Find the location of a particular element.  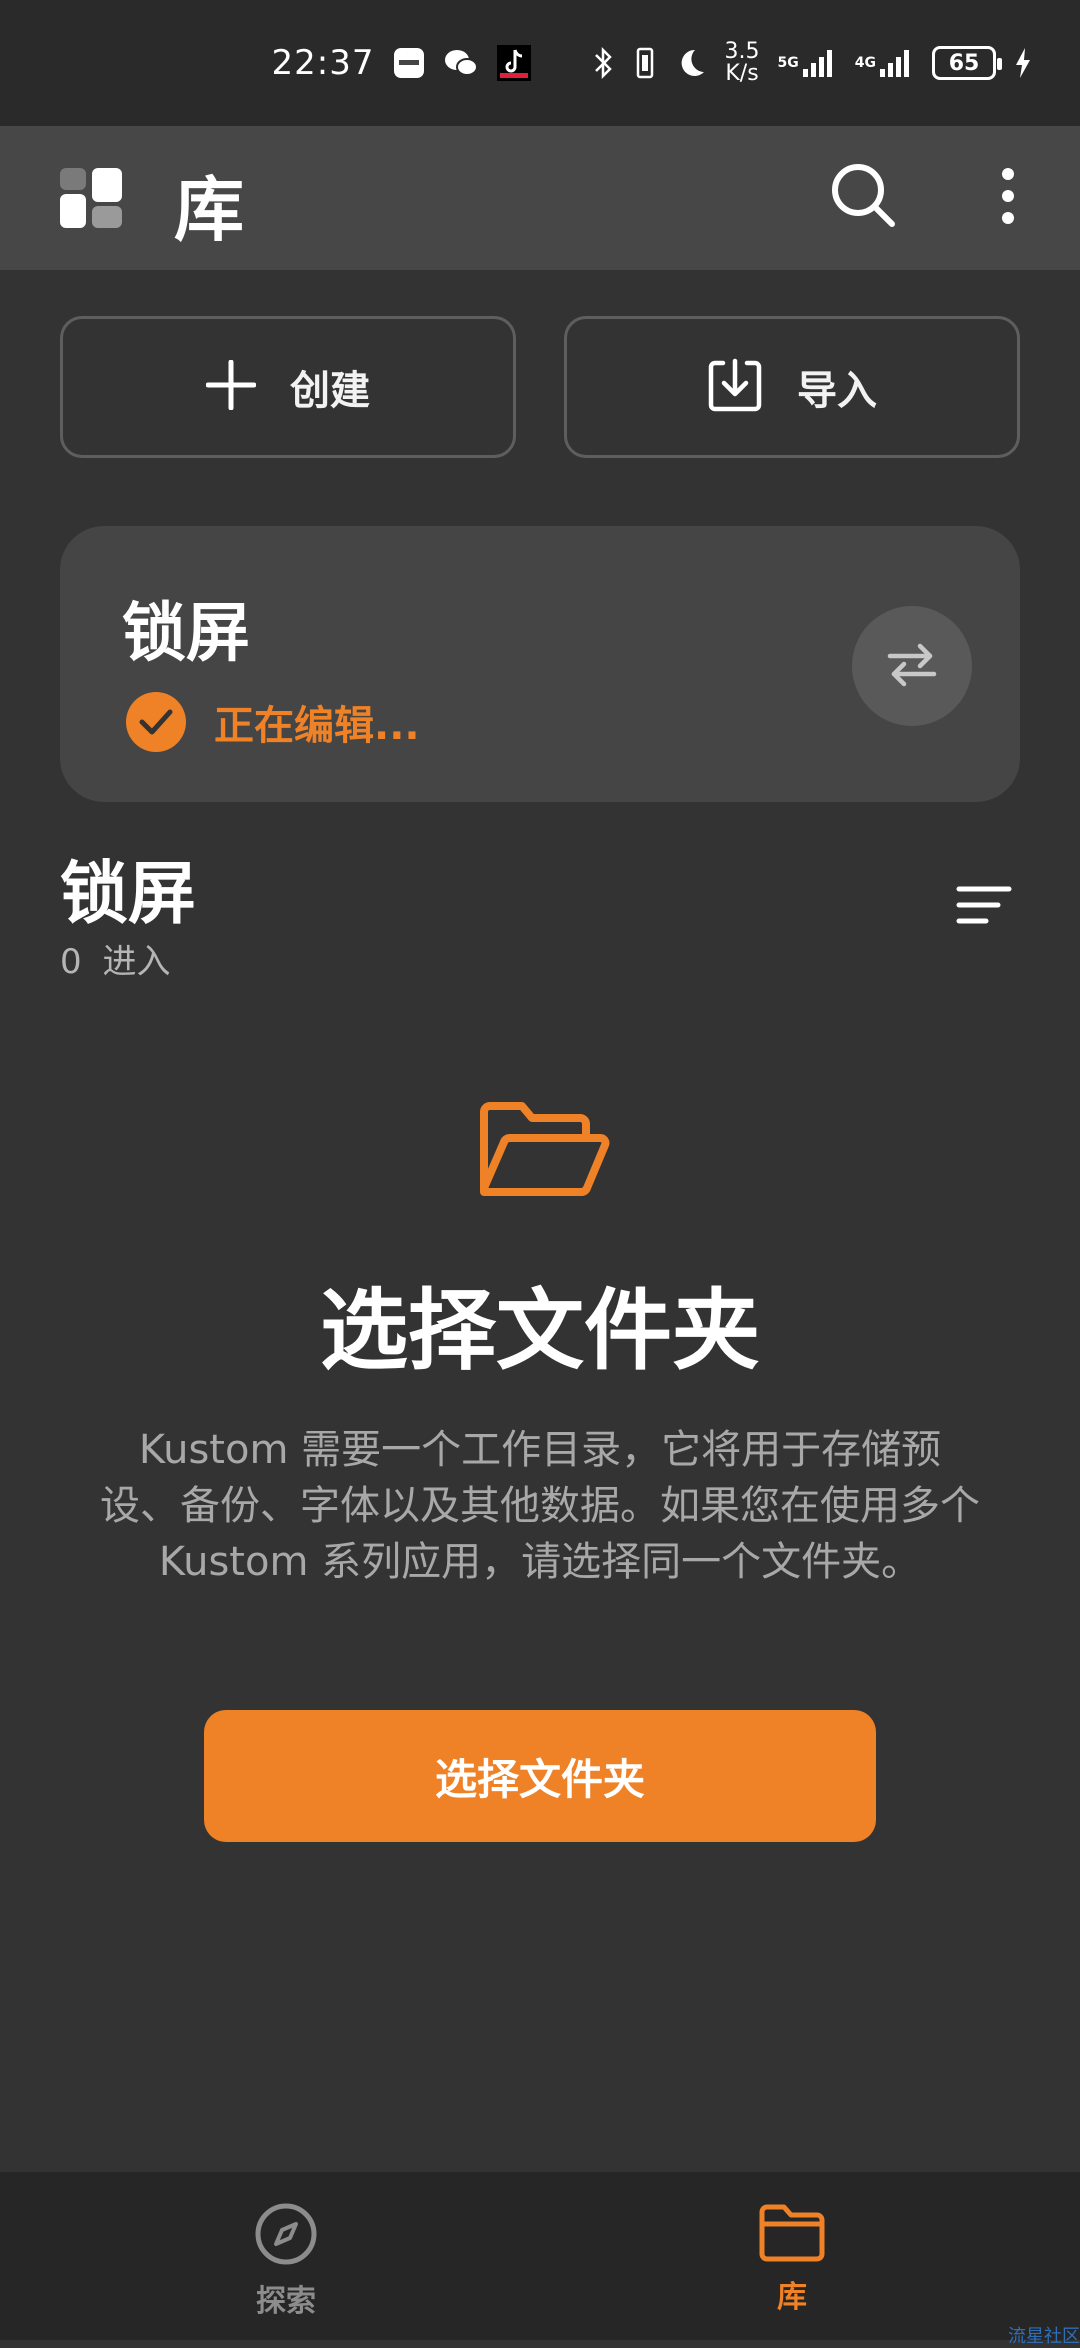

sort-icon is located at coordinates (984, 905).